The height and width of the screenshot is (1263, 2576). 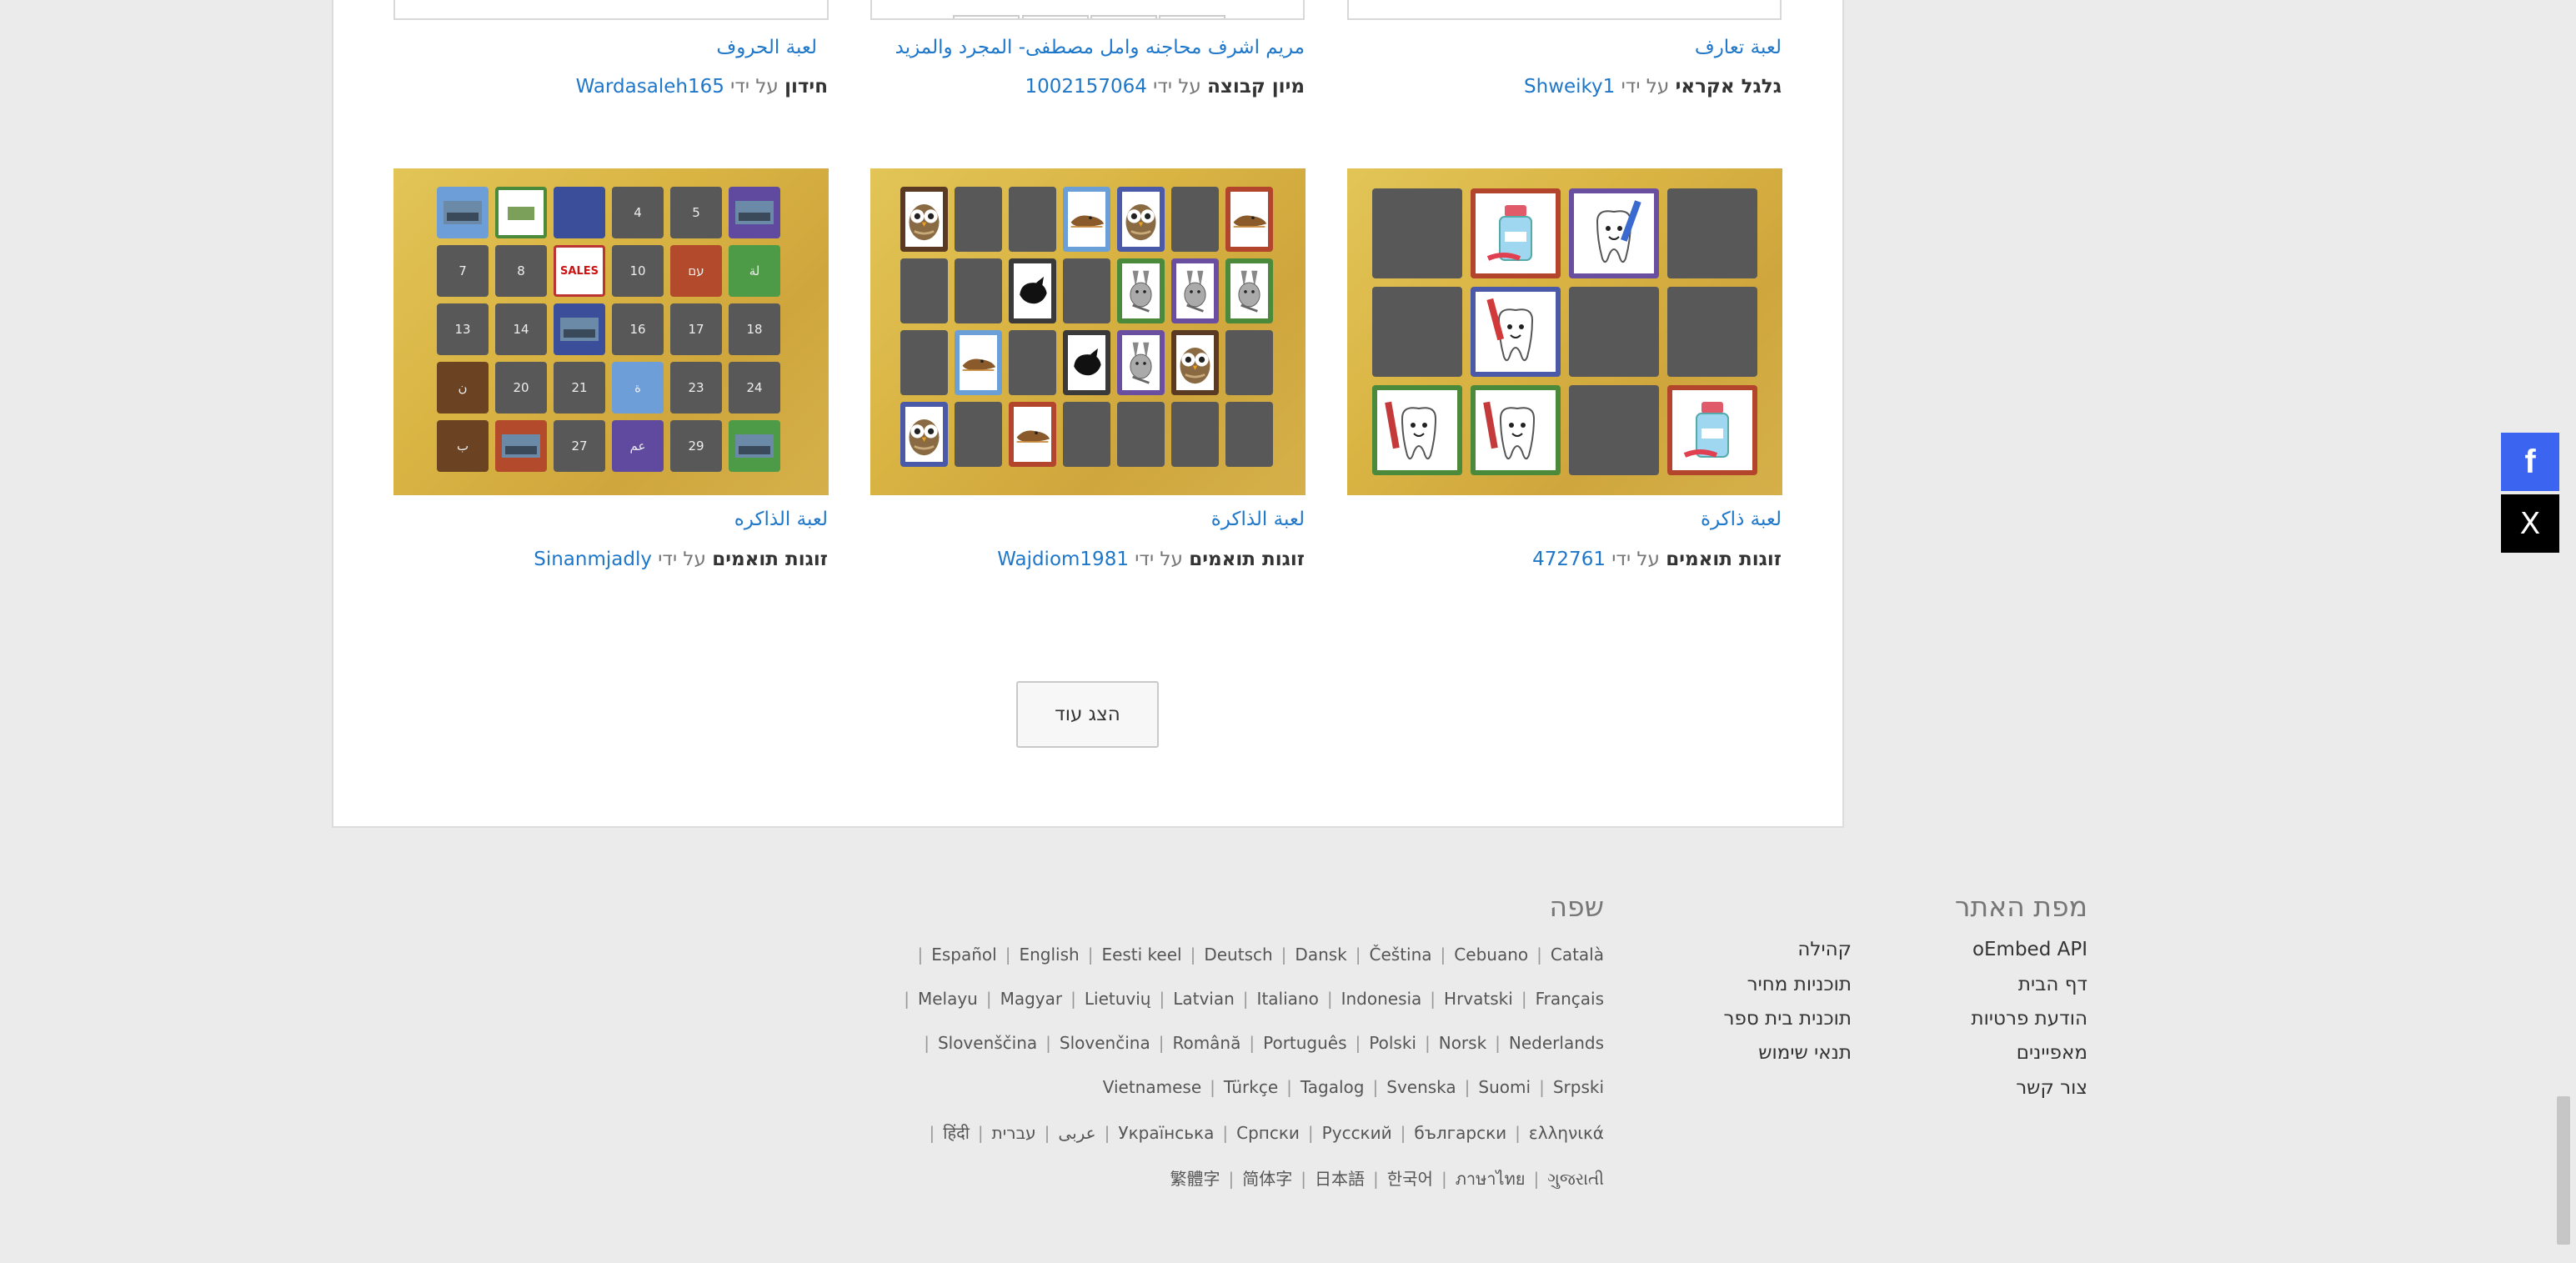 I want to click on activity-title-link: لعبة ذاكرة, so click(x=1741, y=519).